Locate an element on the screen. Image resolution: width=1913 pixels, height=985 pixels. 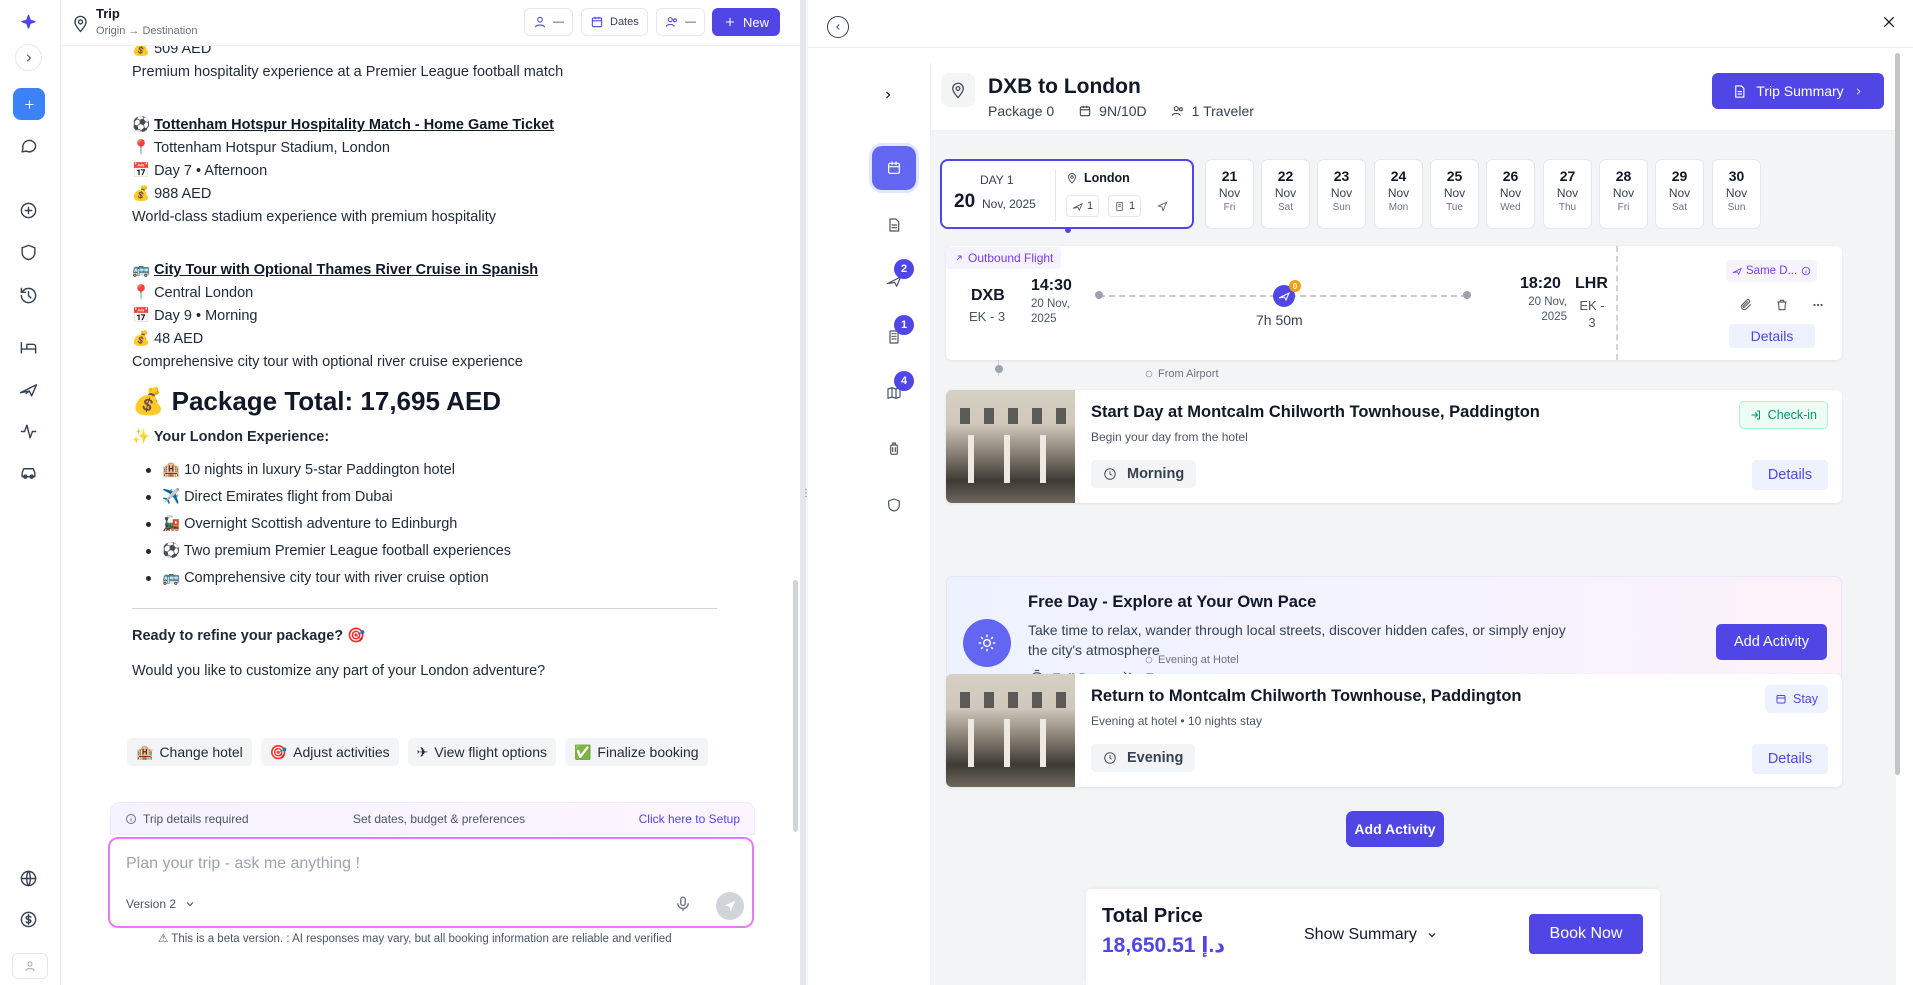
plus-circle-icon is located at coordinates (28, 210).